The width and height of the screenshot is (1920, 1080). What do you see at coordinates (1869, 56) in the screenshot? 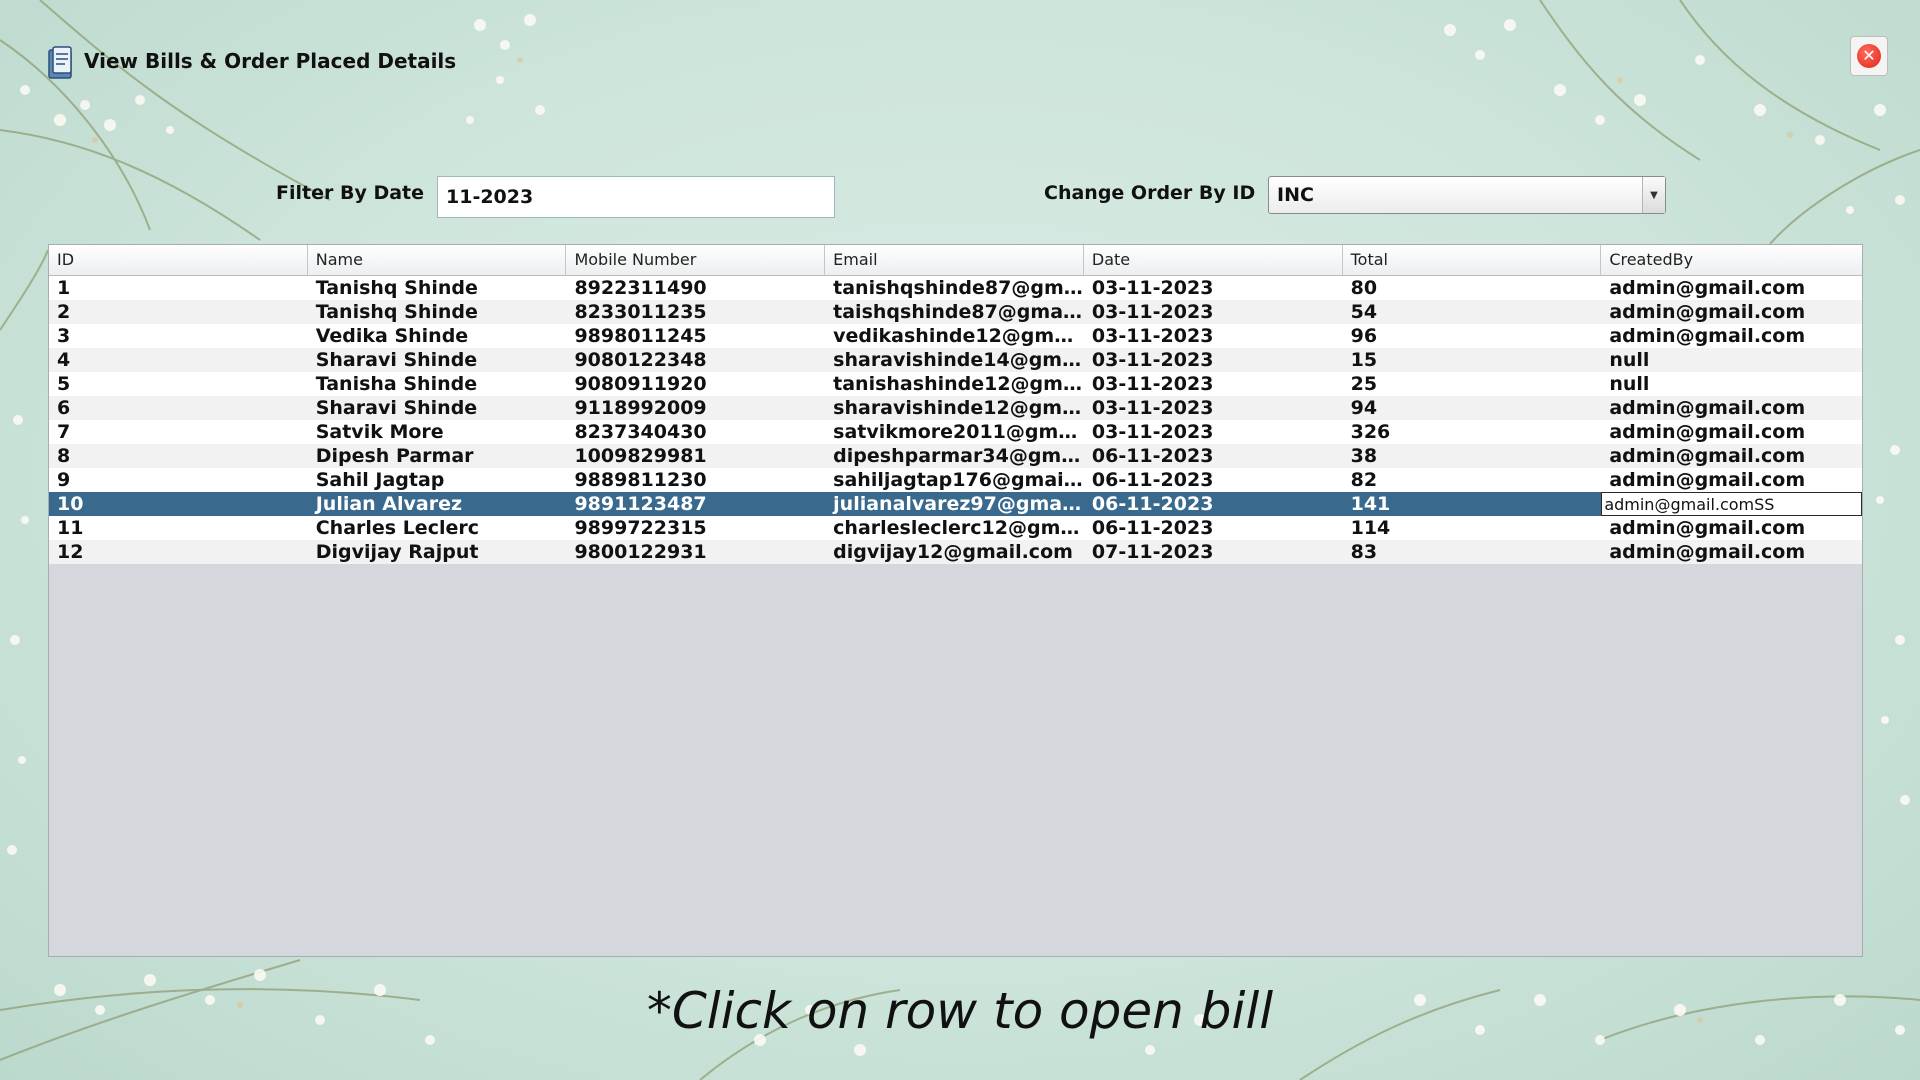
I see `close-button: ✕` at bounding box center [1869, 56].